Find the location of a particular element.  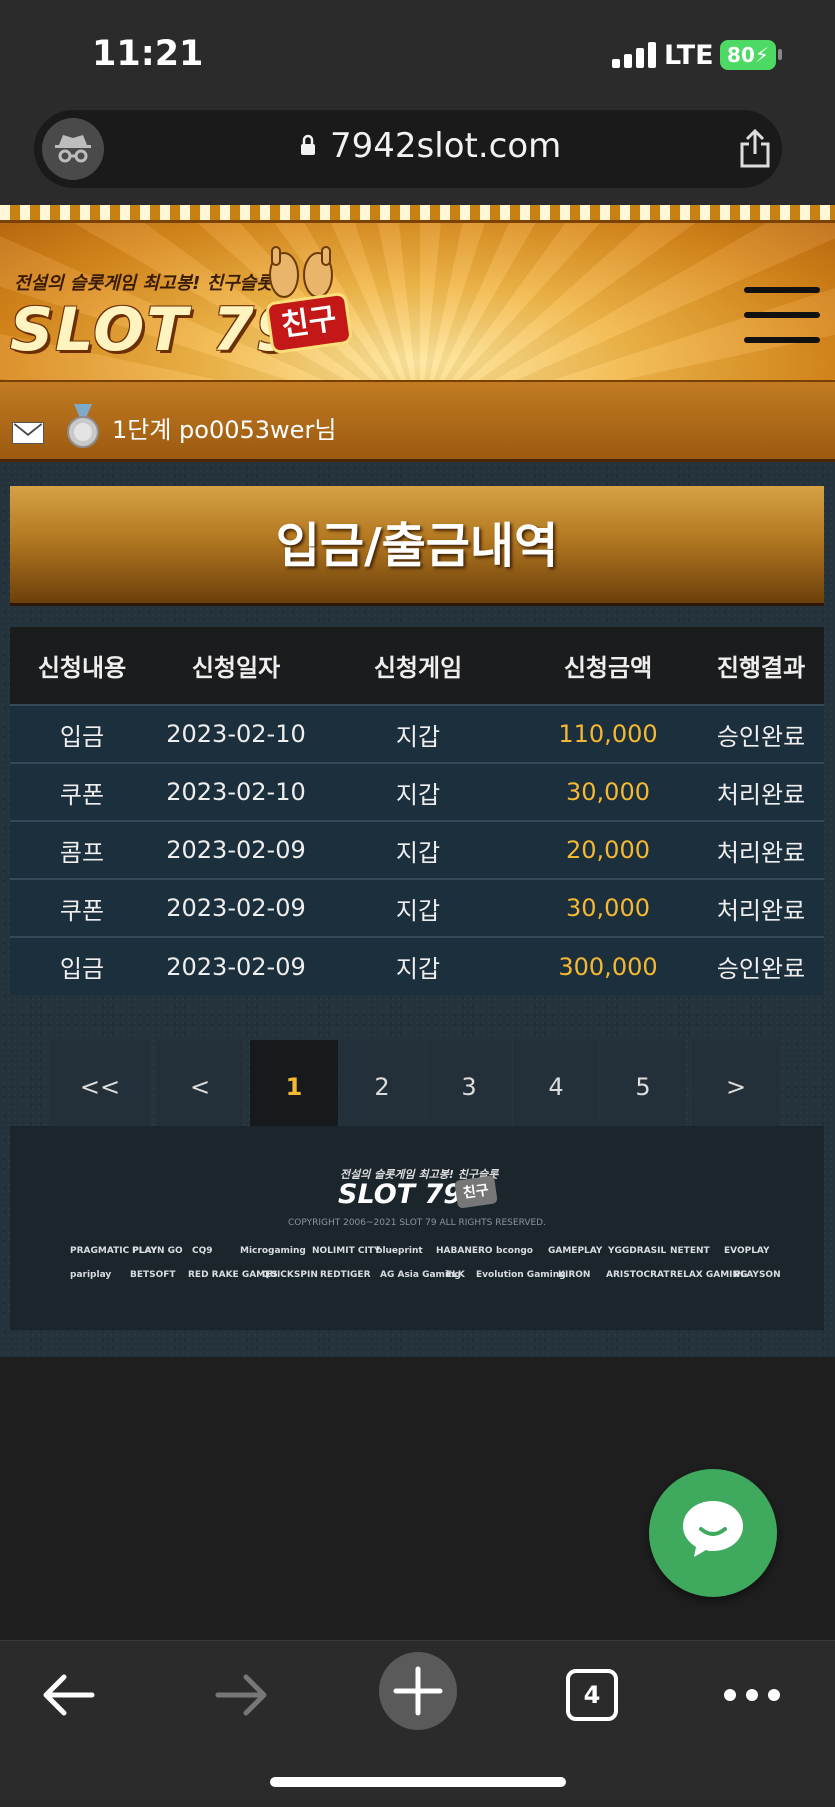

site-header: 전설의 슬롯게임 최고봉! 친구슬롯 SLOT 79 친구 is located at coordinates (417, 292).